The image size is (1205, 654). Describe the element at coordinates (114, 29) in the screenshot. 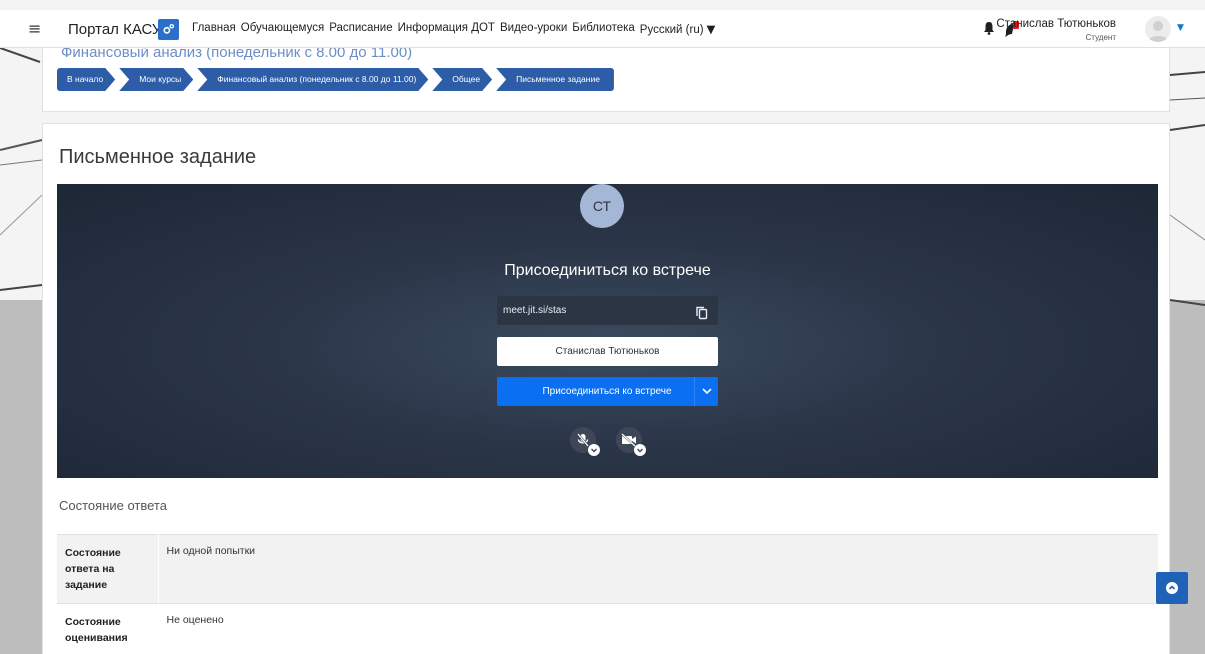

I see `site-brand: Портал КАСУ` at that location.